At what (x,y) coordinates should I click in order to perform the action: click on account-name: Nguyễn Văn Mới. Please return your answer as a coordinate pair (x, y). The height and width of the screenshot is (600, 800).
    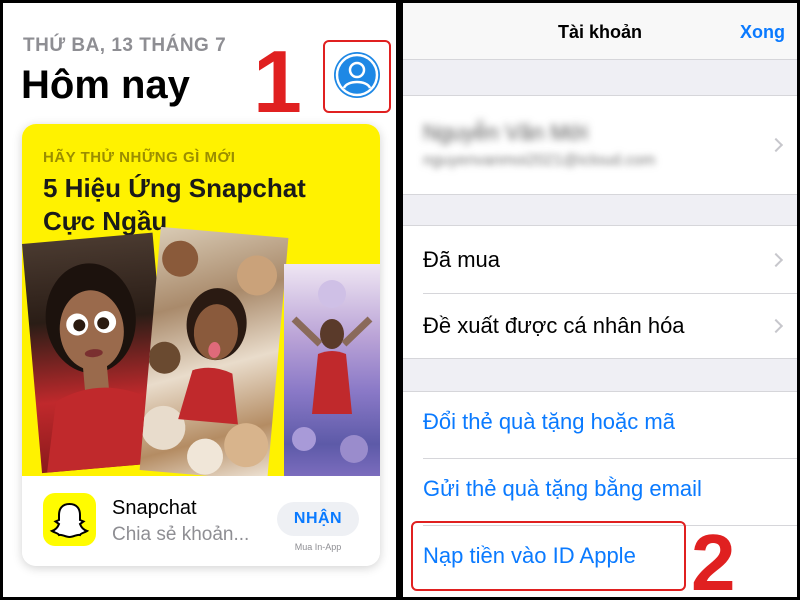
    Looking at the image, I should click on (505, 132).